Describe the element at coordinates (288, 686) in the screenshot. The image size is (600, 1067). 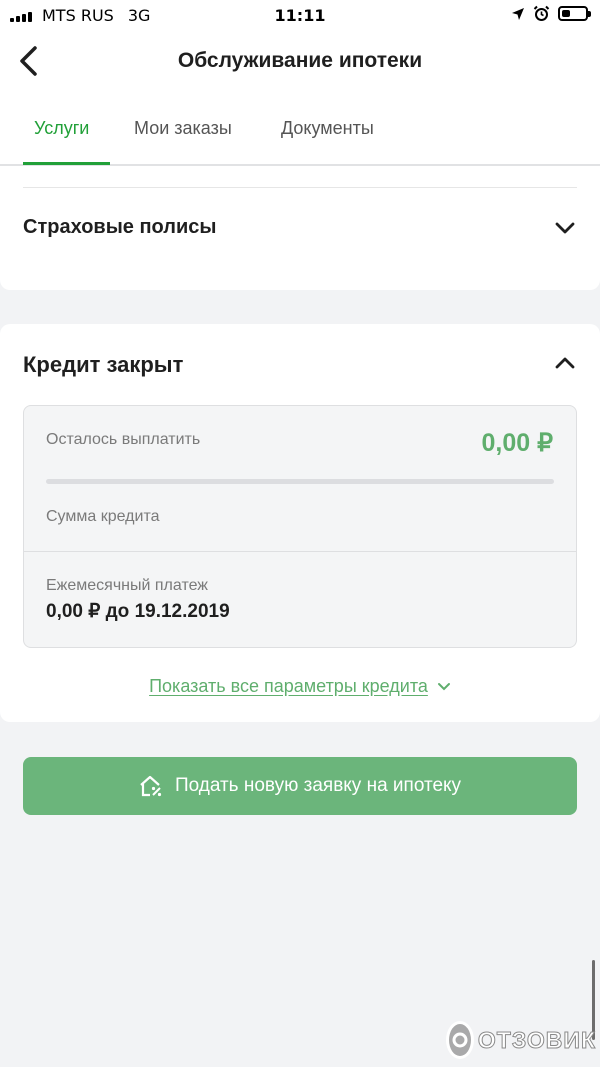
I see `show-all-params-text: Показать все параметры кредита` at that location.